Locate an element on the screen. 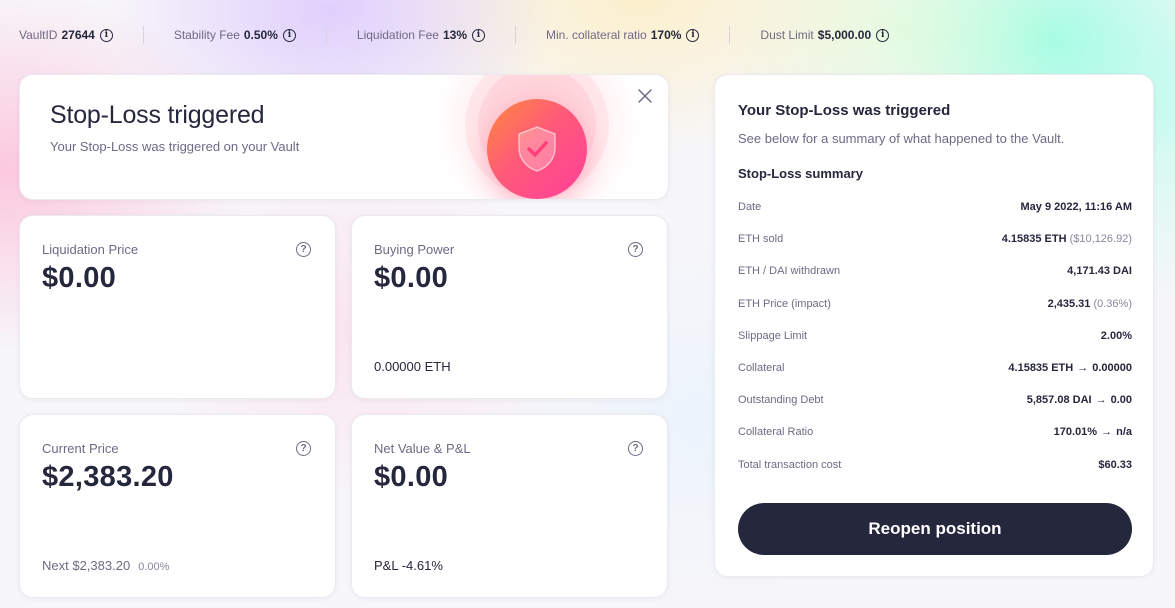 The image size is (1175, 608). row-value: 4.15835 ETH ($10,126.92) is located at coordinates (1067, 239).